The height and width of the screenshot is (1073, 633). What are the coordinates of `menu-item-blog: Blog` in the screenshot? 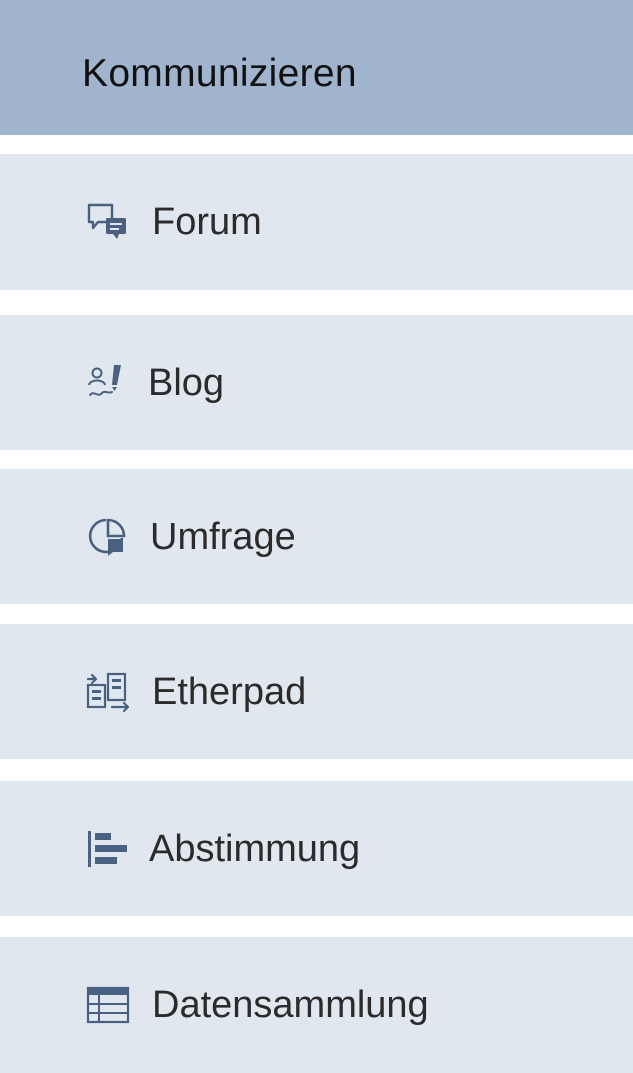 It's located at (316, 382).